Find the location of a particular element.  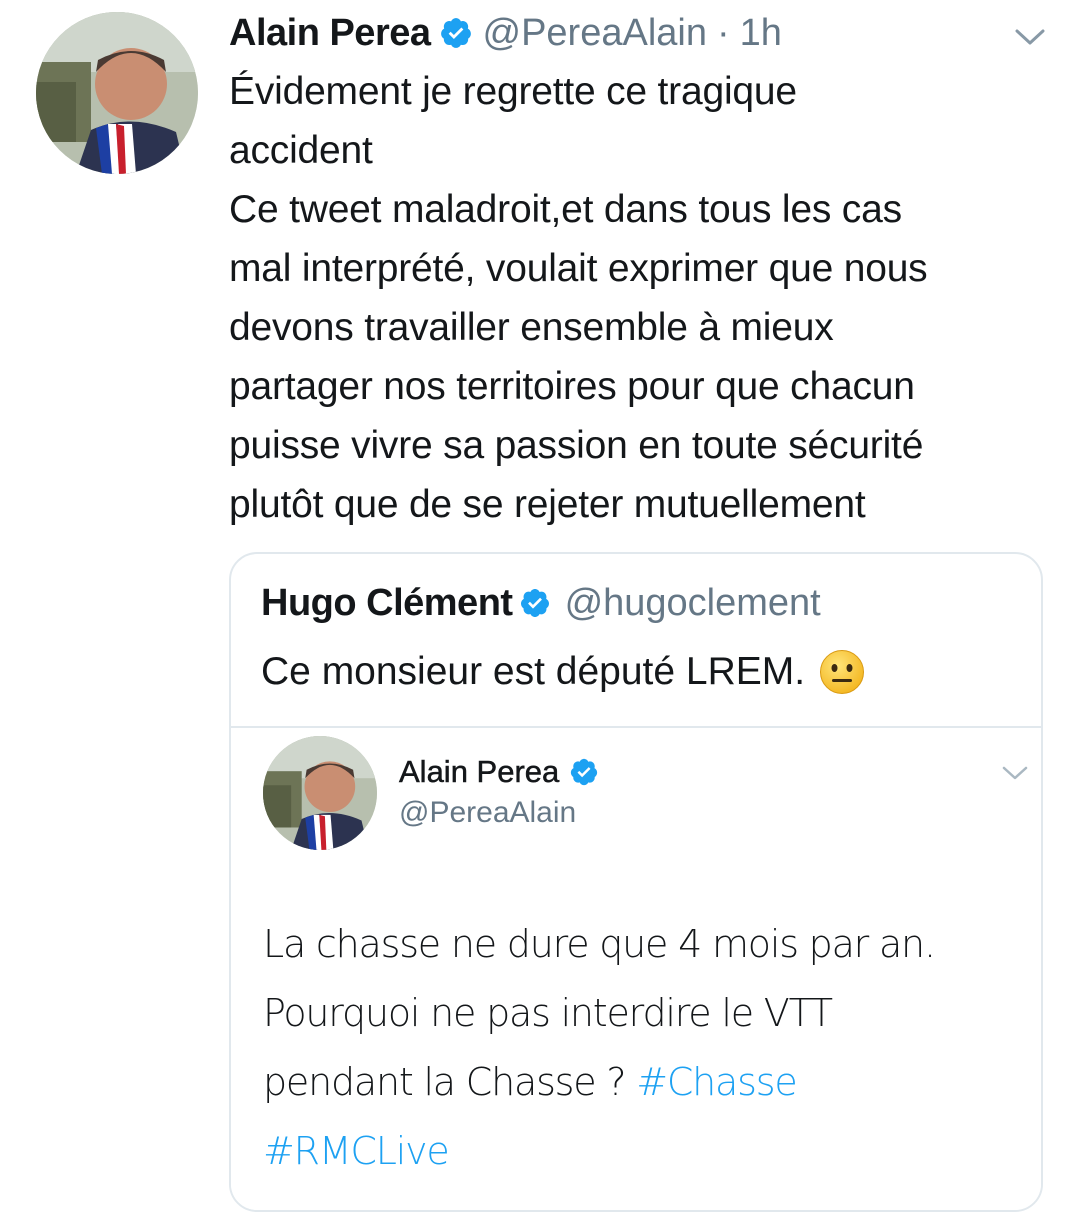

hashtag-link: #RMCLive is located at coordinates (356, 1151).